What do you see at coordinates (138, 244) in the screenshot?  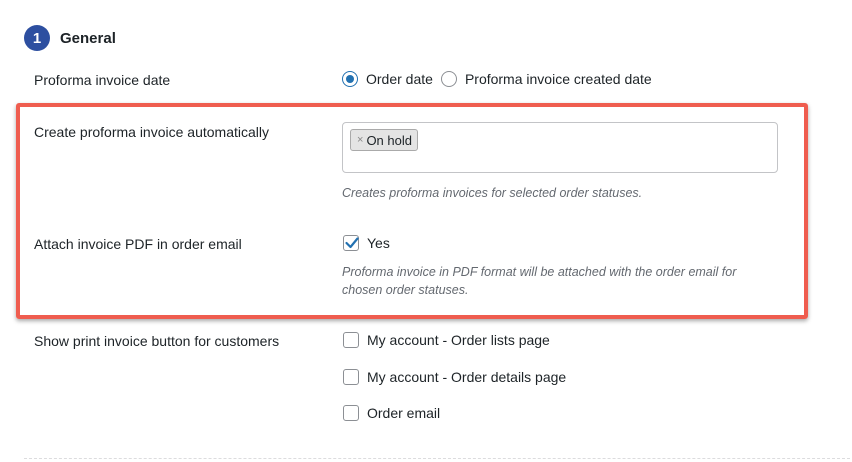 I see `attach-pdf-label: Attach invoice PDF in order email` at bounding box center [138, 244].